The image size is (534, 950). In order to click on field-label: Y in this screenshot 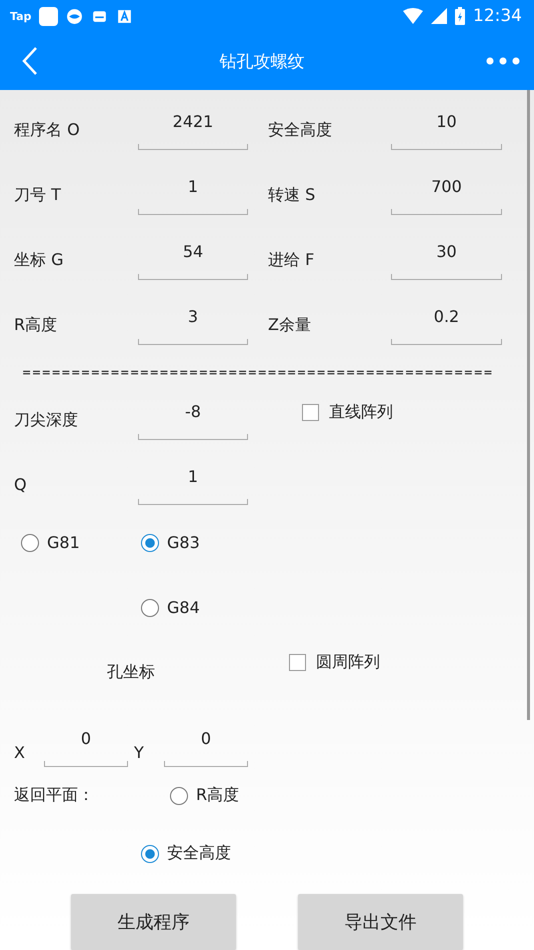, I will do `click(139, 752)`.